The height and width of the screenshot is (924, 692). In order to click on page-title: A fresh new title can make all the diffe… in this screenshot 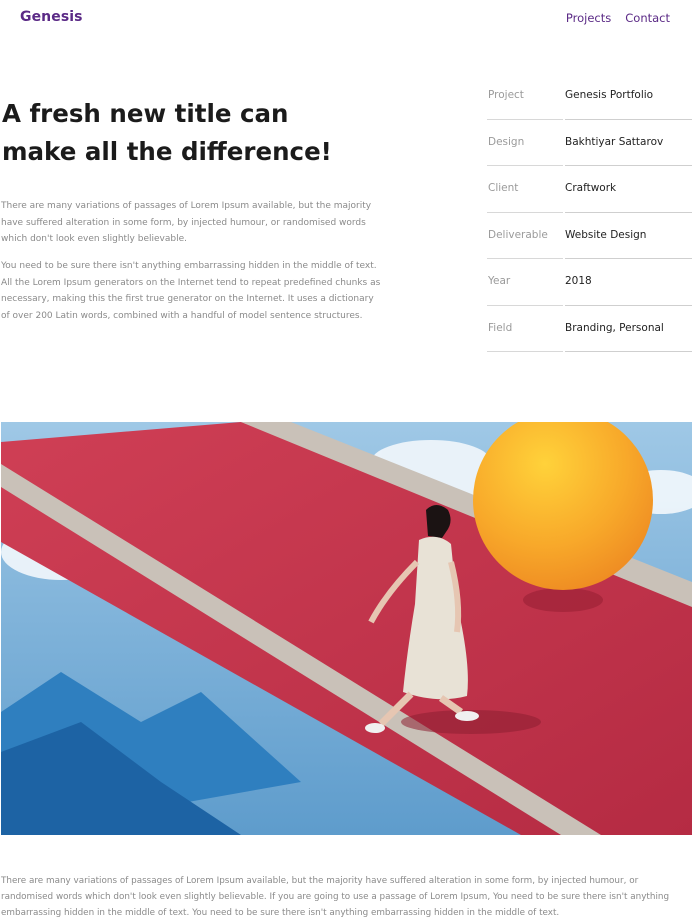, I will do `click(167, 132)`.